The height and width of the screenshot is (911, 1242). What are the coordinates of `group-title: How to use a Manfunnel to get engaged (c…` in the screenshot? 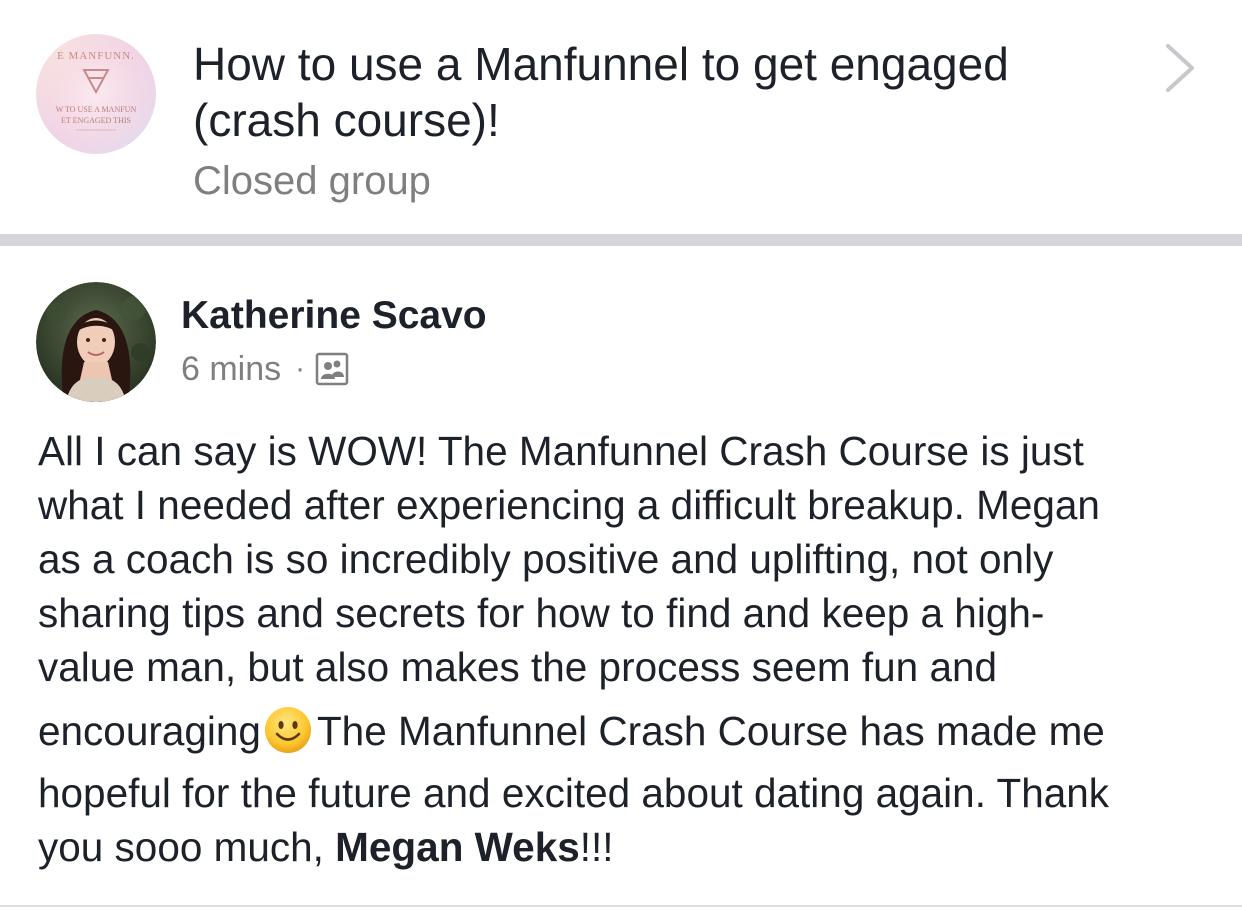 It's located at (653, 92).